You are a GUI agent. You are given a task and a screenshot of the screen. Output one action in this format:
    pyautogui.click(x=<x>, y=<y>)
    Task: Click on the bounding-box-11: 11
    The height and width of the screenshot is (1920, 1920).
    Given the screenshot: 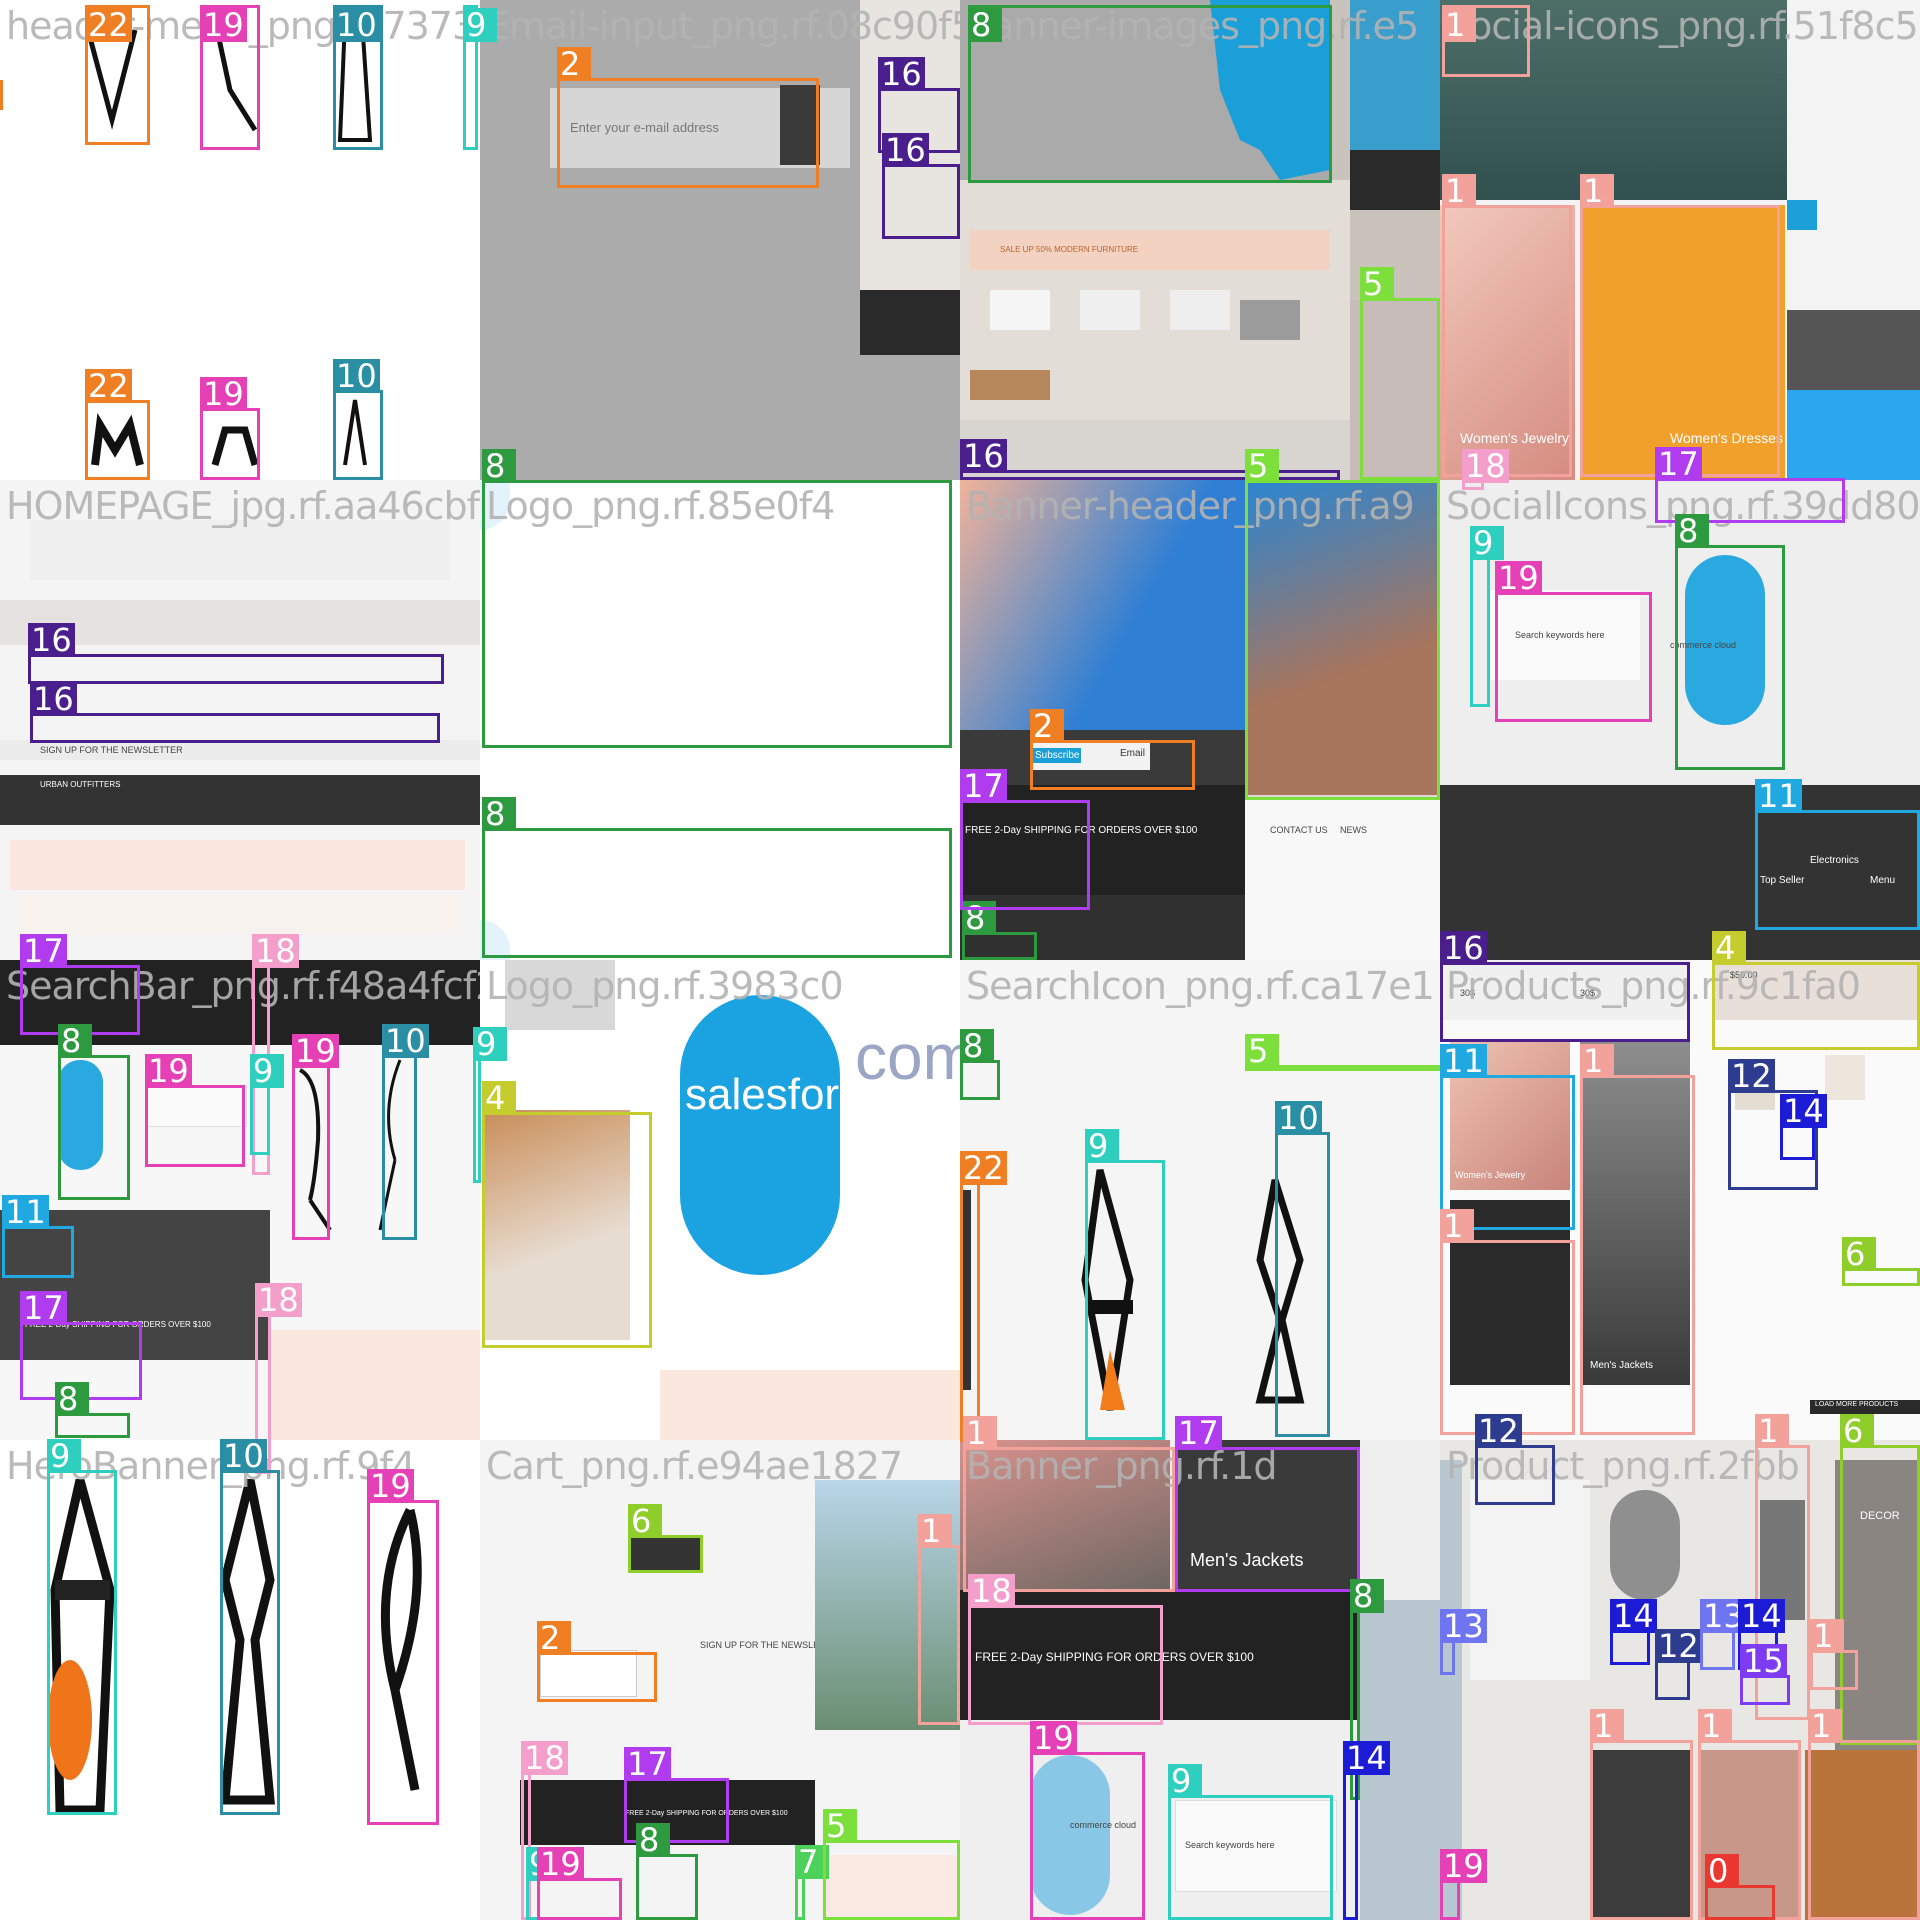 What is the action you would take?
    pyautogui.click(x=1837, y=854)
    